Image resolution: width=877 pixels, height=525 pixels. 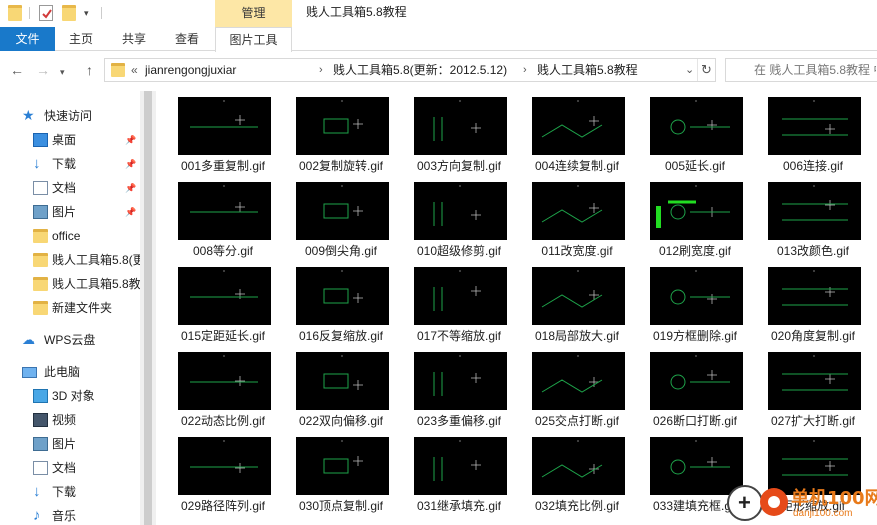 I want to click on file-tile: 003方向复制.gif, so click(x=451, y=133).